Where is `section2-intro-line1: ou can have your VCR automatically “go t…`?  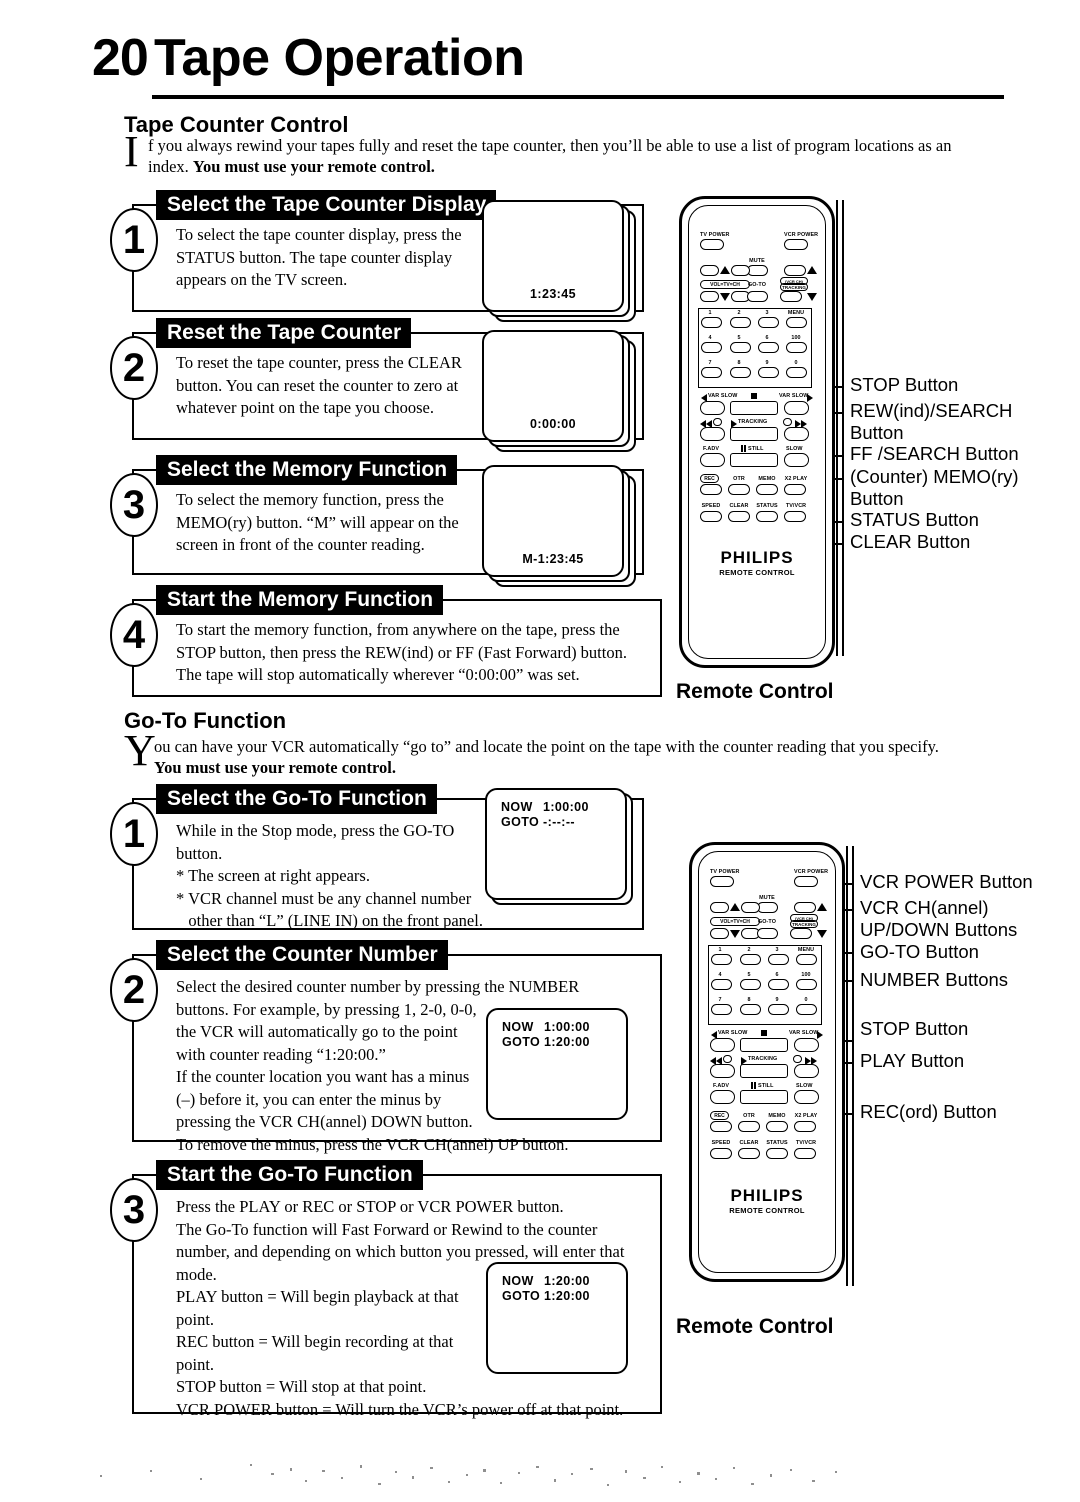
section2-intro-line1: ou can have your VCR automatically “go t… is located at coordinates (546, 746).